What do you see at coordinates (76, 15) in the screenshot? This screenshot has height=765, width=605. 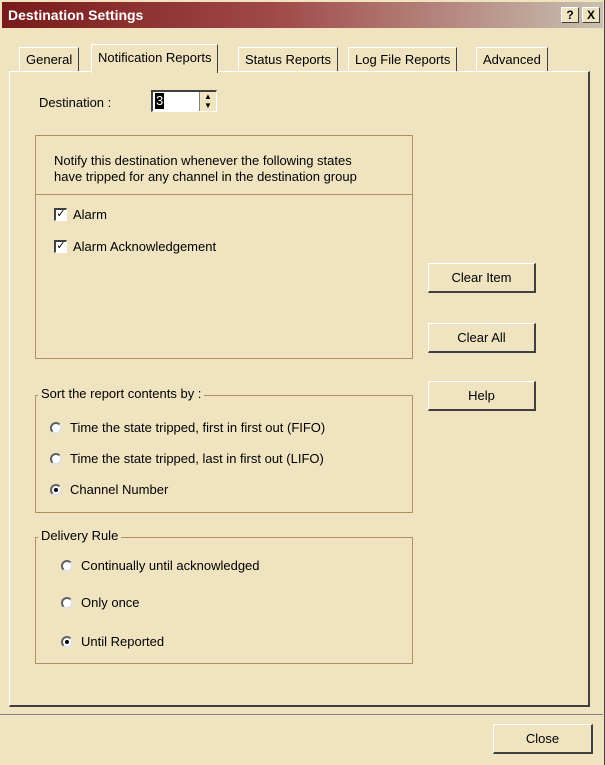 I see `window-title: Destination Settings` at bounding box center [76, 15].